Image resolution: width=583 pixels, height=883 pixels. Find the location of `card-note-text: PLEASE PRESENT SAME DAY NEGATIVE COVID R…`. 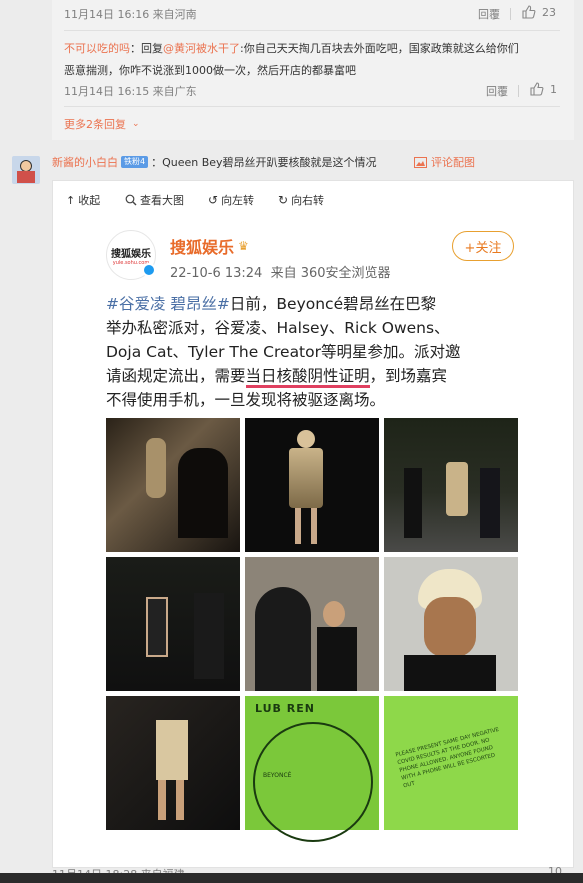

card-note-text: PLEASE PRESENT SAME DAY NEGATIVE COVID R… is located at coordinates (447, 758).